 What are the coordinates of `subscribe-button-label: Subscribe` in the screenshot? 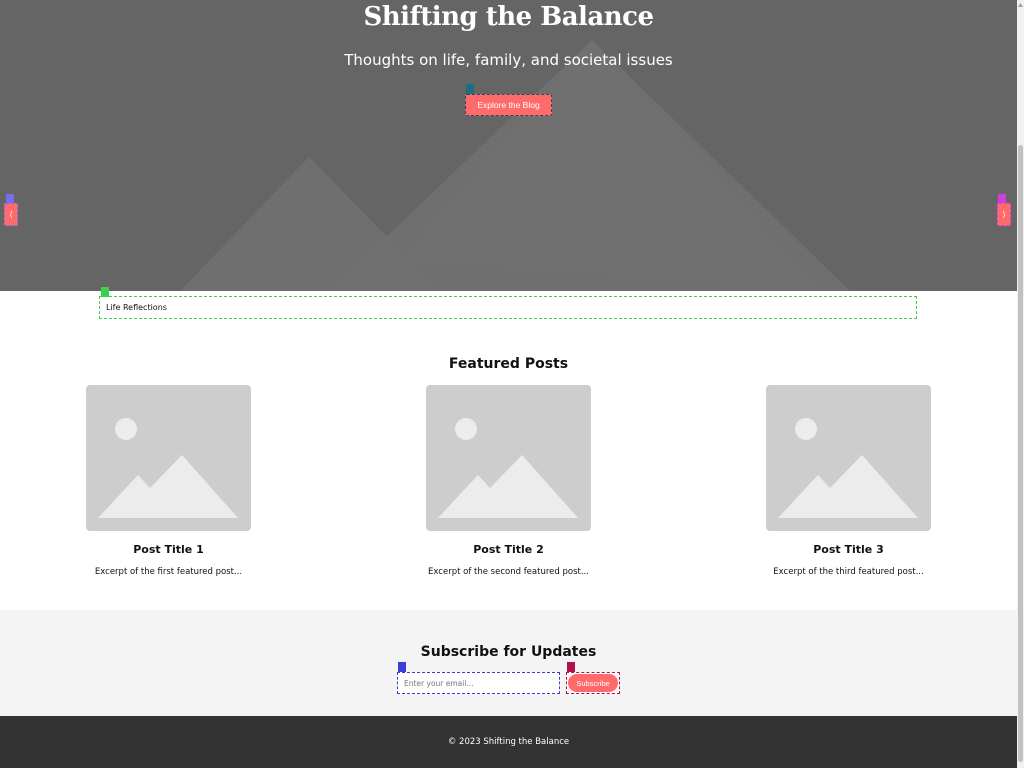 It's located at (593, 683).